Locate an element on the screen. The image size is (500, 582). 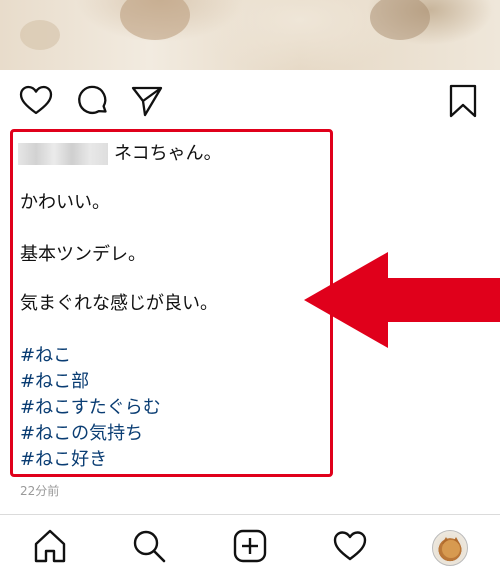
caption-line: 気まぐれな感じが良い。 is located at coordinates (119, 303).